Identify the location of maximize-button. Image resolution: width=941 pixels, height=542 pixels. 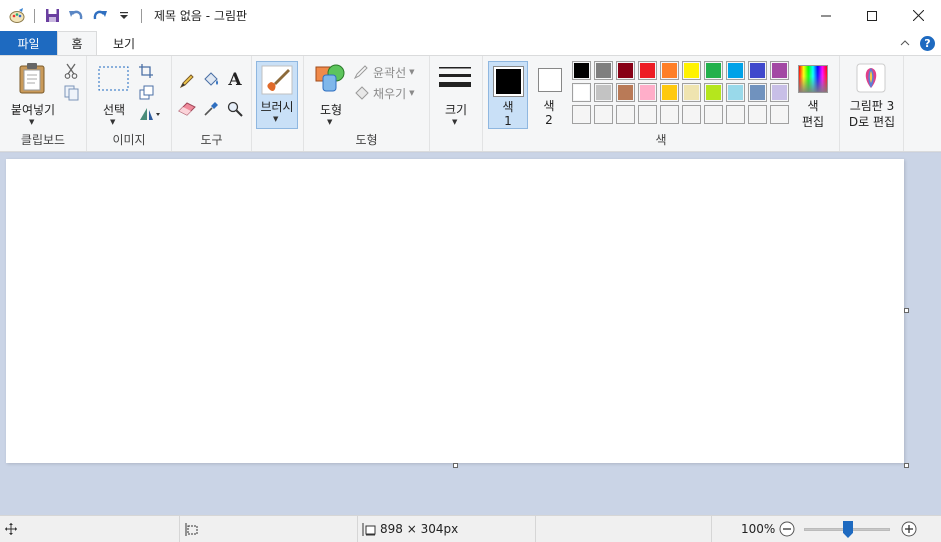
(872, 15).